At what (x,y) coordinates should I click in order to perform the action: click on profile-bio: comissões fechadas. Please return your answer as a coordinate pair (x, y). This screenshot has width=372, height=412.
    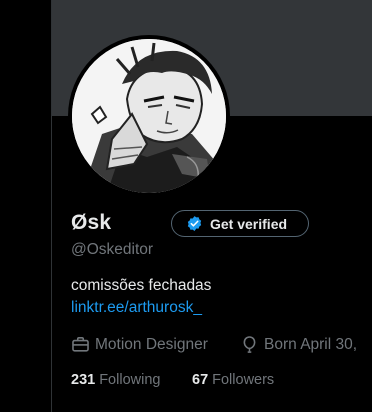
    Looking at the image, I should click on (141, 285).